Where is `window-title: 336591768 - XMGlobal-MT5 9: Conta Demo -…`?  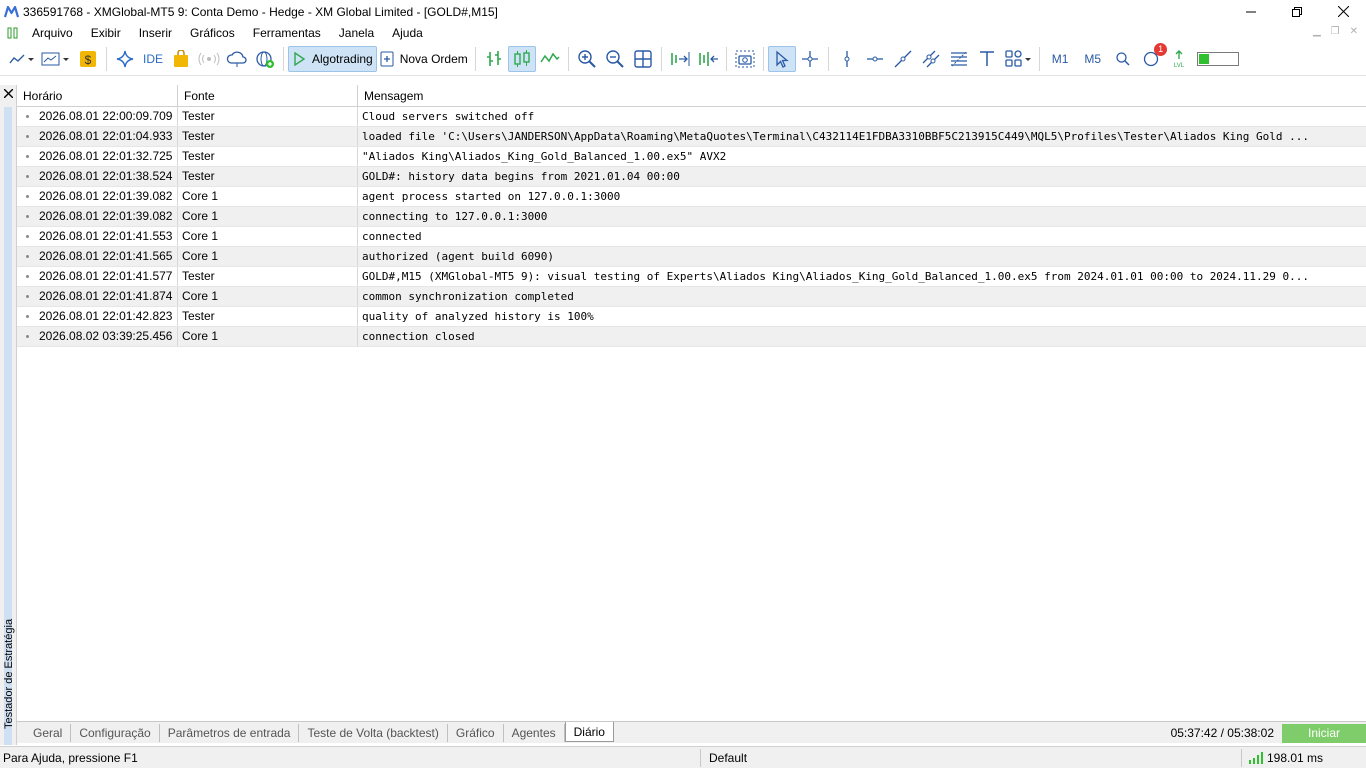
window-title: 336591768 - XMGlobal-MT5 9: Conta Demo -… is located at coordinates (260, 11).